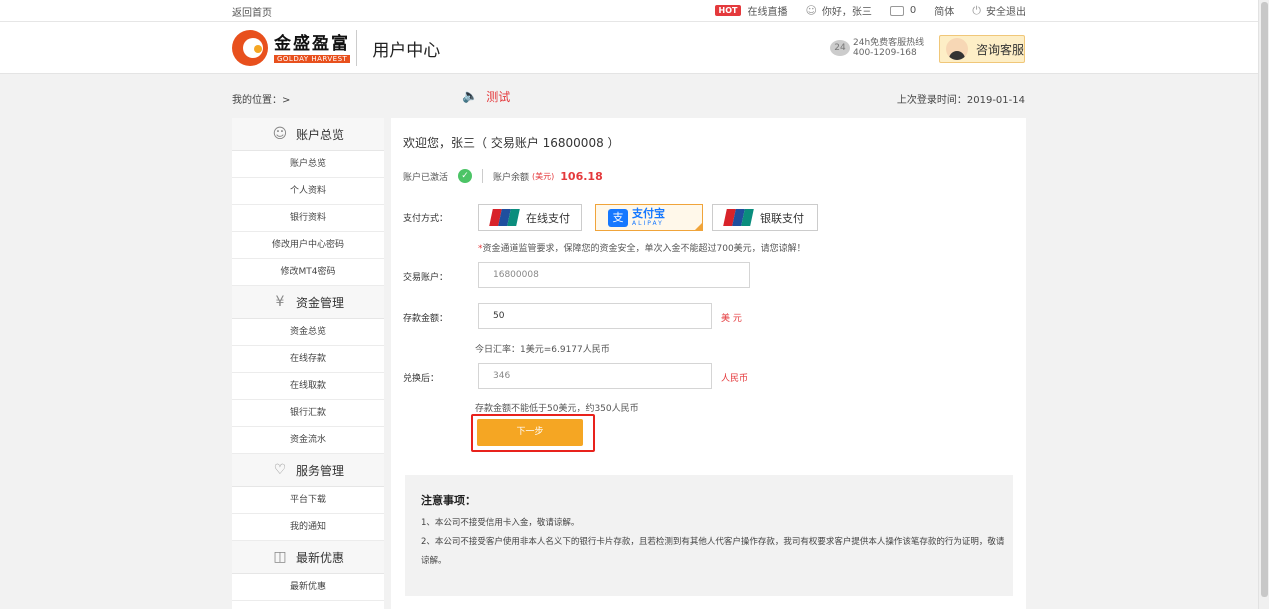  I want to click on notes-title: 注意事项：, so click(448, 500).